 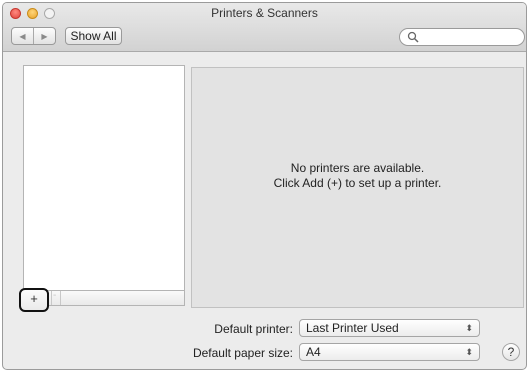 What do you see at coordinates (357, 183) in the screenshot?
I see `empty-state-line-2: Click Add (+) to set up a printer.` at bounding box center [357, 183].